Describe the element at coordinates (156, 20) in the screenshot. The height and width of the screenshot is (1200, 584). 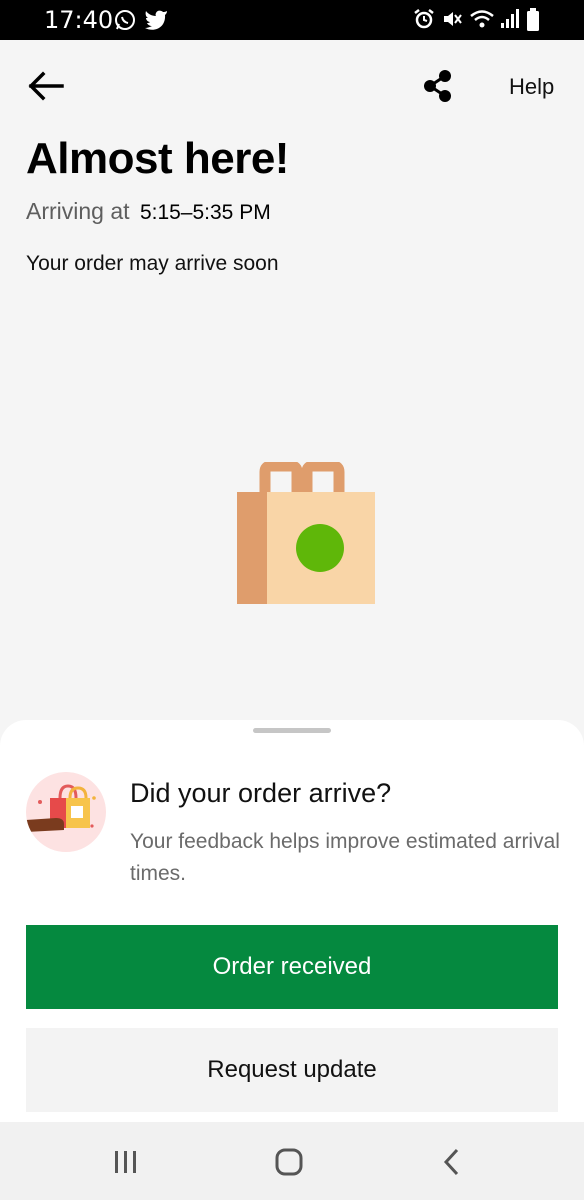
I see `twitter-icon` at that location.